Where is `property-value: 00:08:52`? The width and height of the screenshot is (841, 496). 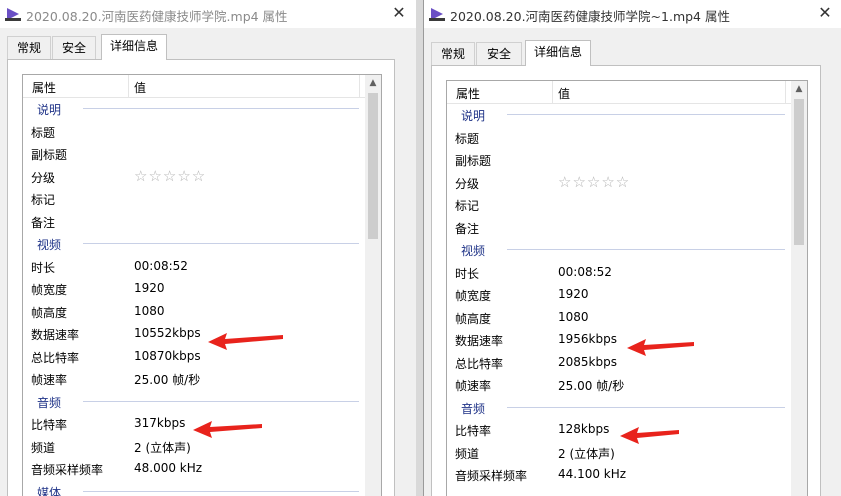 property-value: 00:08:52 is located at coordinates (161, 265).